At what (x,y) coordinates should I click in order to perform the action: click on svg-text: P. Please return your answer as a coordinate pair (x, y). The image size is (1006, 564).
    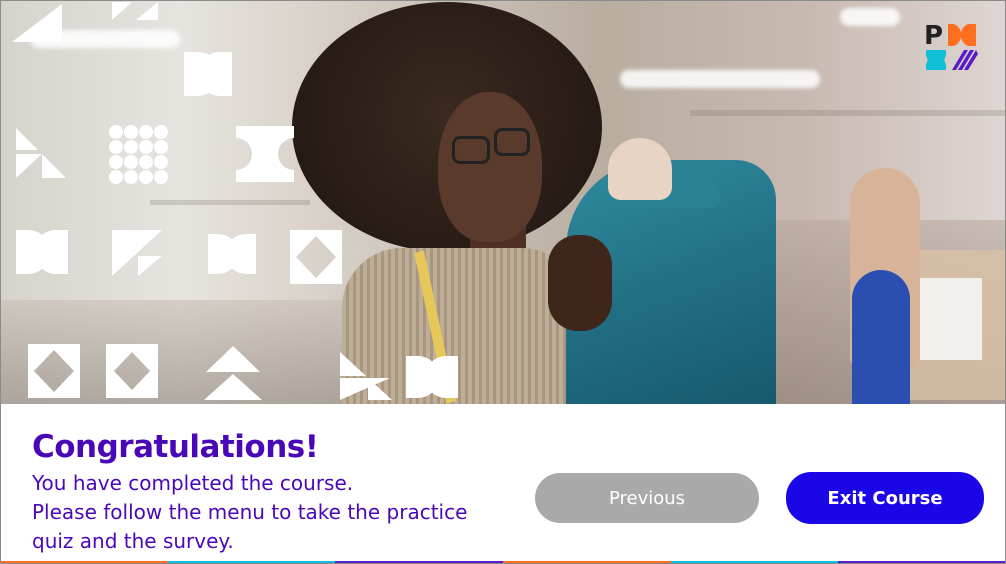
    Looking at the image, I should click on (933, 36).